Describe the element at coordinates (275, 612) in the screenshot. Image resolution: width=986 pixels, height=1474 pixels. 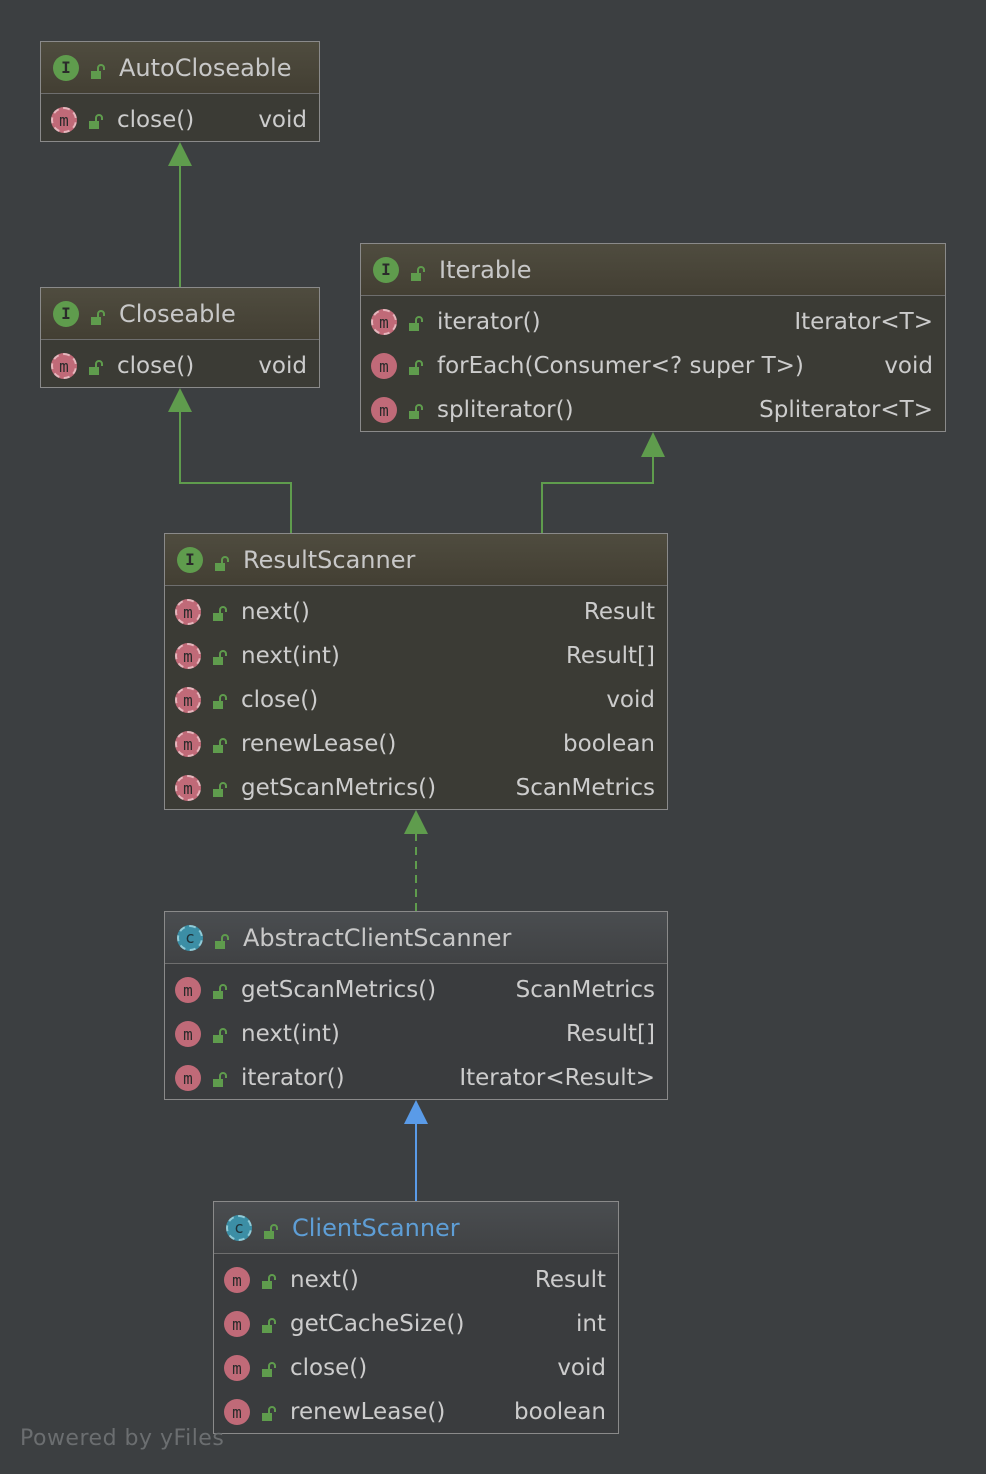
I see `member-name: next()` at that location.